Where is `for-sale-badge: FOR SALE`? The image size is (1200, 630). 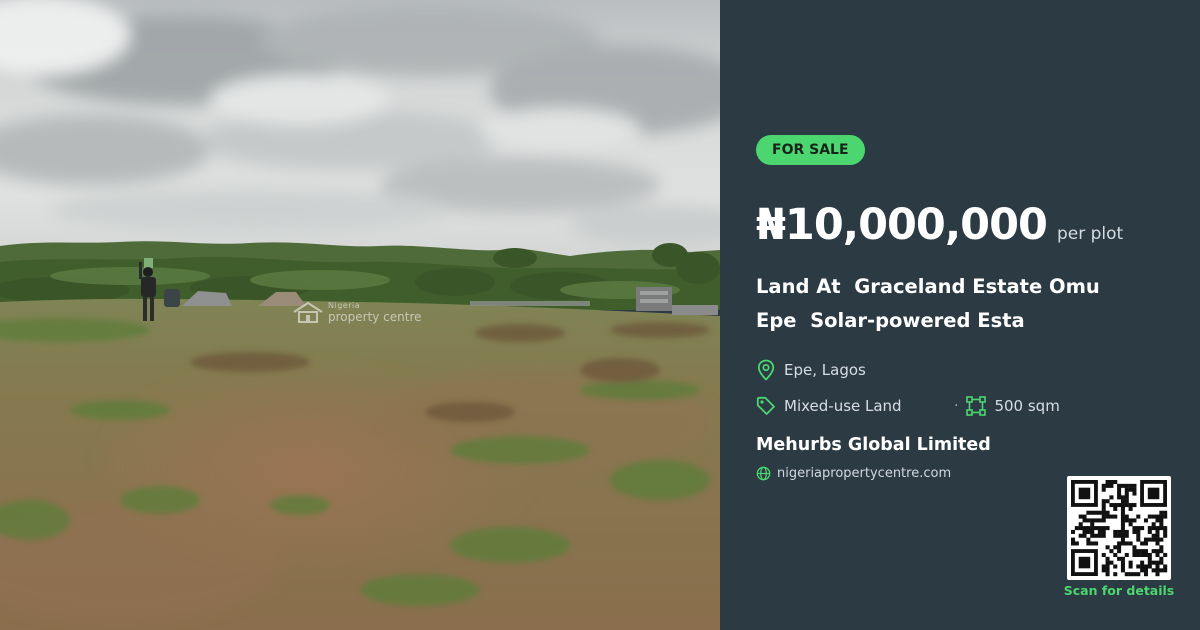
for-sale-badge: FOR SALE is located at coordinates (810, 150).